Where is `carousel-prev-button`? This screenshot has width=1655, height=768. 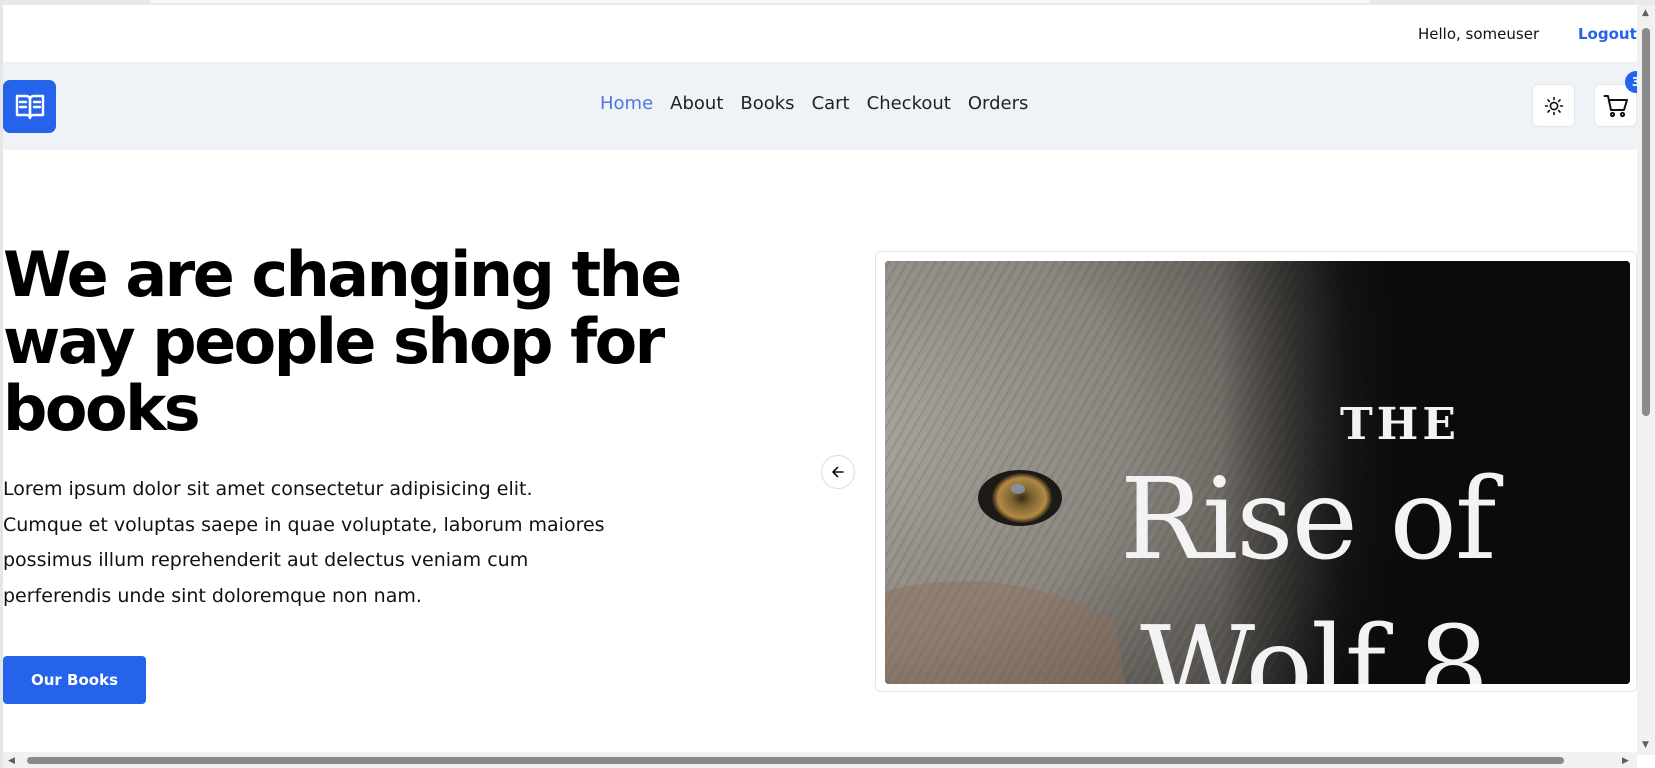 carousel-prev-button is located at coordinates (838, 472).